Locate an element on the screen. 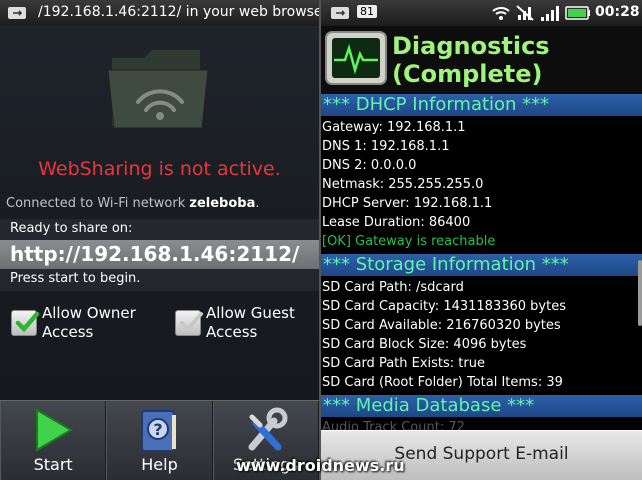 Image resolution: width=642 pixels, height=480 pixels. signal-bars-icon is located at coordinates (550, 13).